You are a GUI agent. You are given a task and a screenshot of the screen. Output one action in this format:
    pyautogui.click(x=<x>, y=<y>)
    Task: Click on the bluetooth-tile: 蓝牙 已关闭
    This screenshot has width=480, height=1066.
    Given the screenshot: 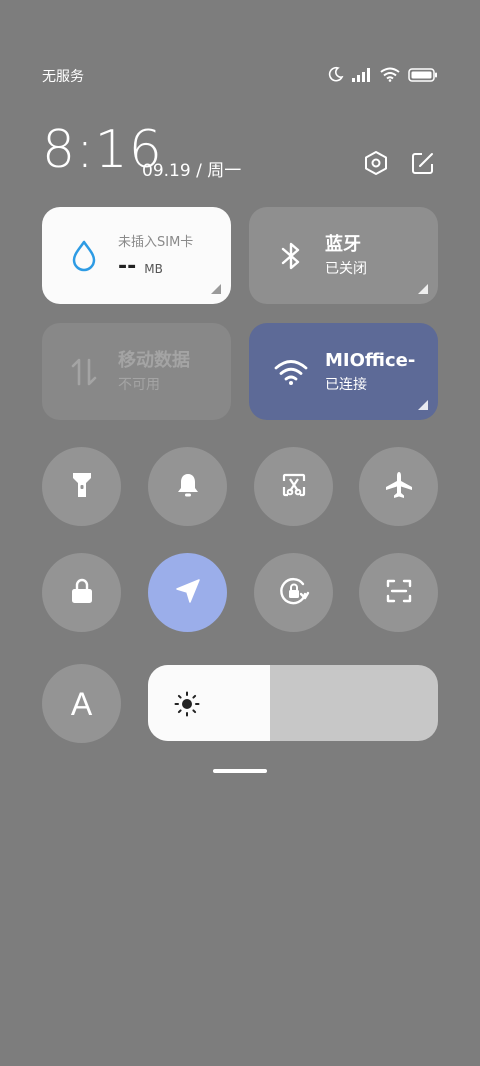 What is the action you would take?
    pyautogui.click(x=343, y=255)
    